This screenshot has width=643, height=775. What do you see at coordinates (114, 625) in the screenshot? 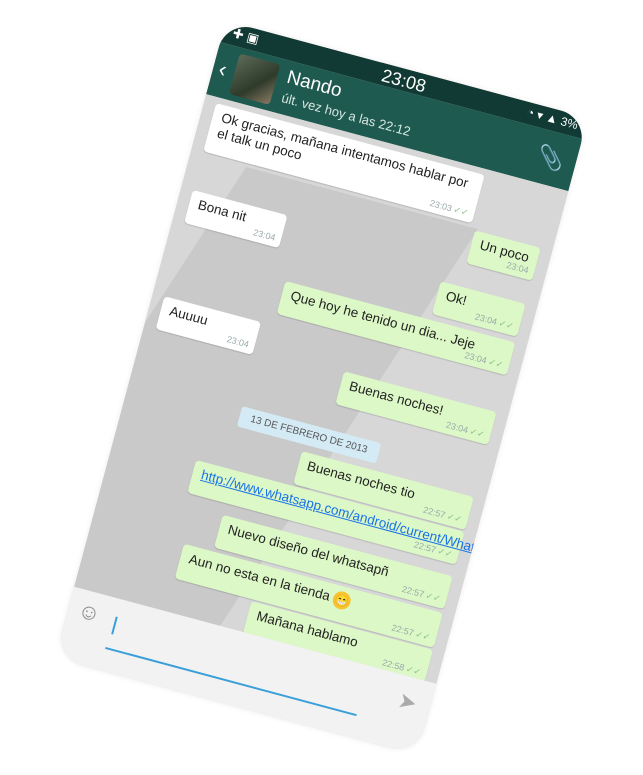
I see `text-caret` at bounding box center [114, 625].